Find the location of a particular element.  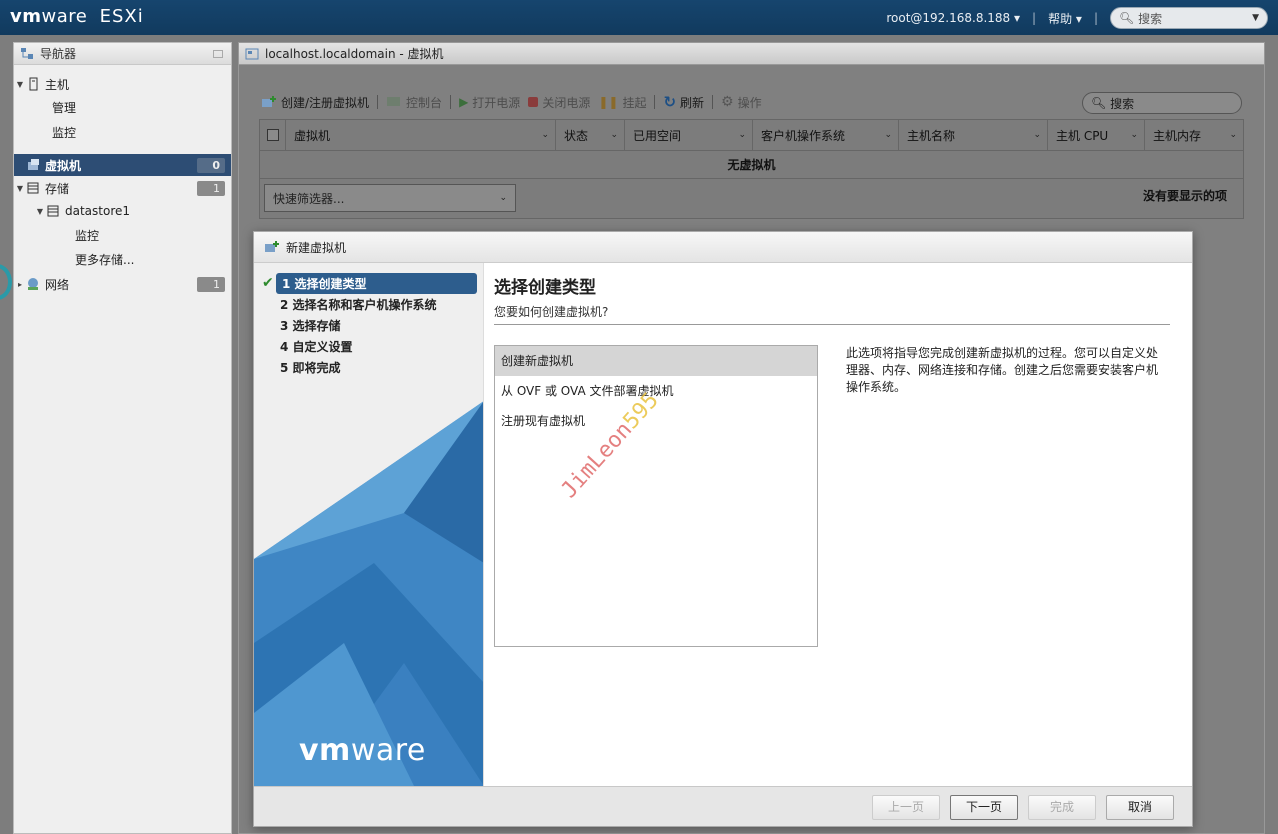

column-used-space: 已用空间 ⌄ is located at coordinates (689, 135).